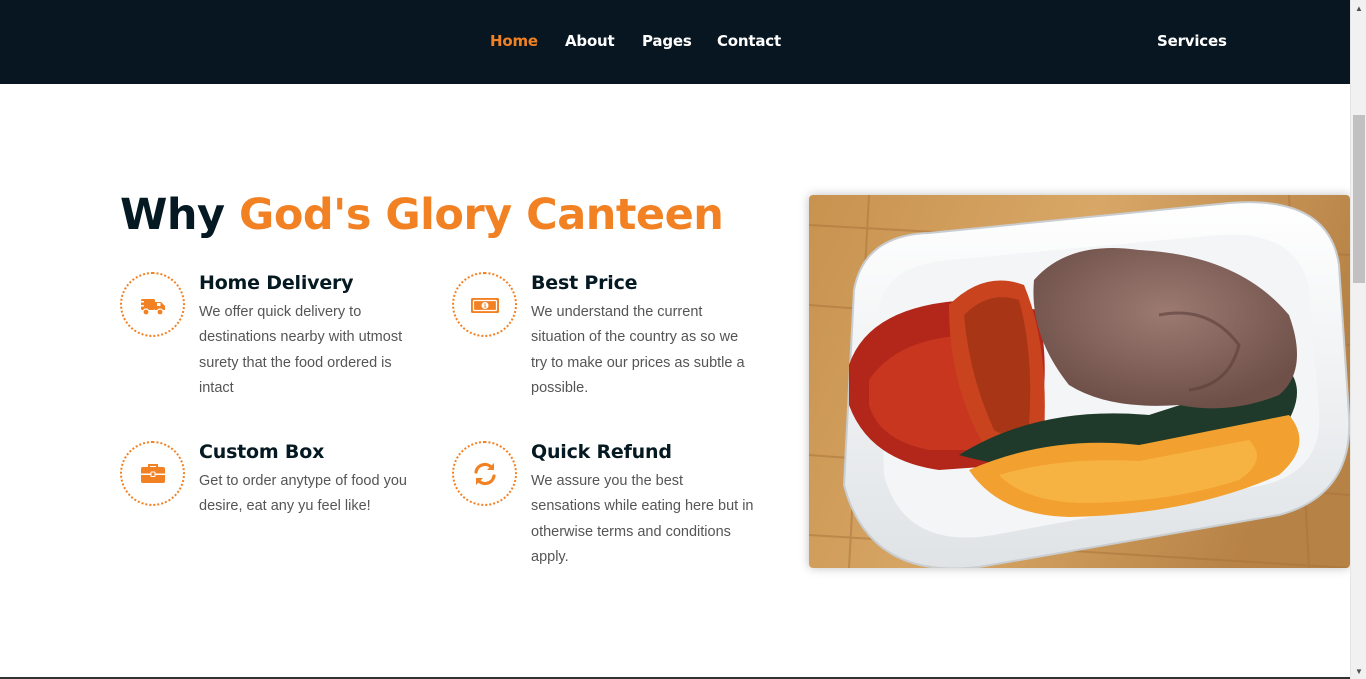 Image resolution: width=1366 pixels, height=679 pixels. Describe the element at coordinates (1359, 199) in the screenshot. I see `scrollbar-thumb` at that location.